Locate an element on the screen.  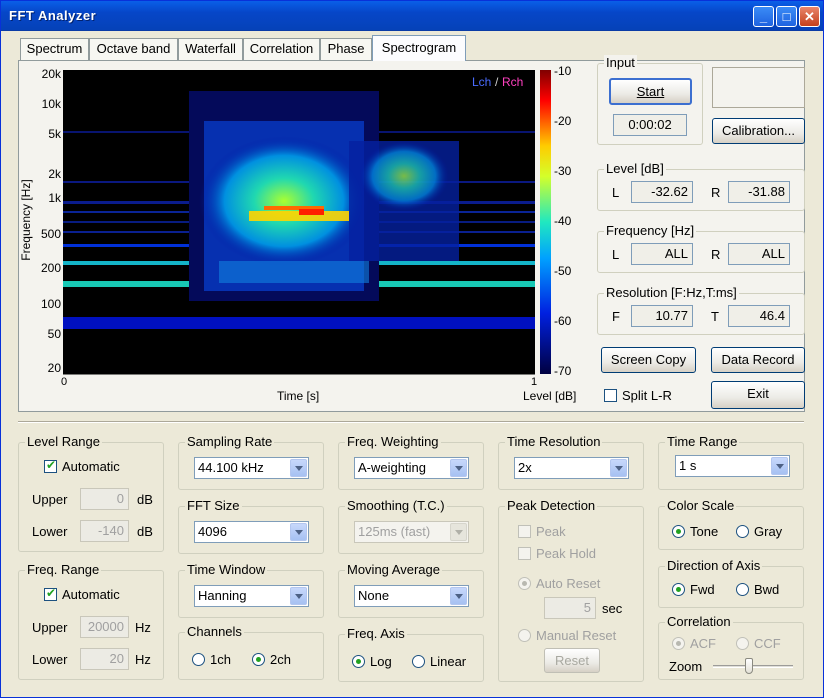
resolution-f-value: 10.77 is located at coordinates (662, 316).